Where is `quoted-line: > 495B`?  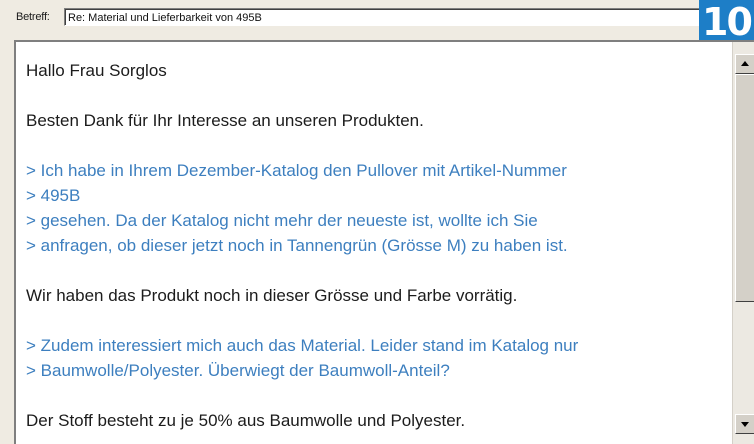
quoted-line: > 495B is located at coordinates (53, 195).